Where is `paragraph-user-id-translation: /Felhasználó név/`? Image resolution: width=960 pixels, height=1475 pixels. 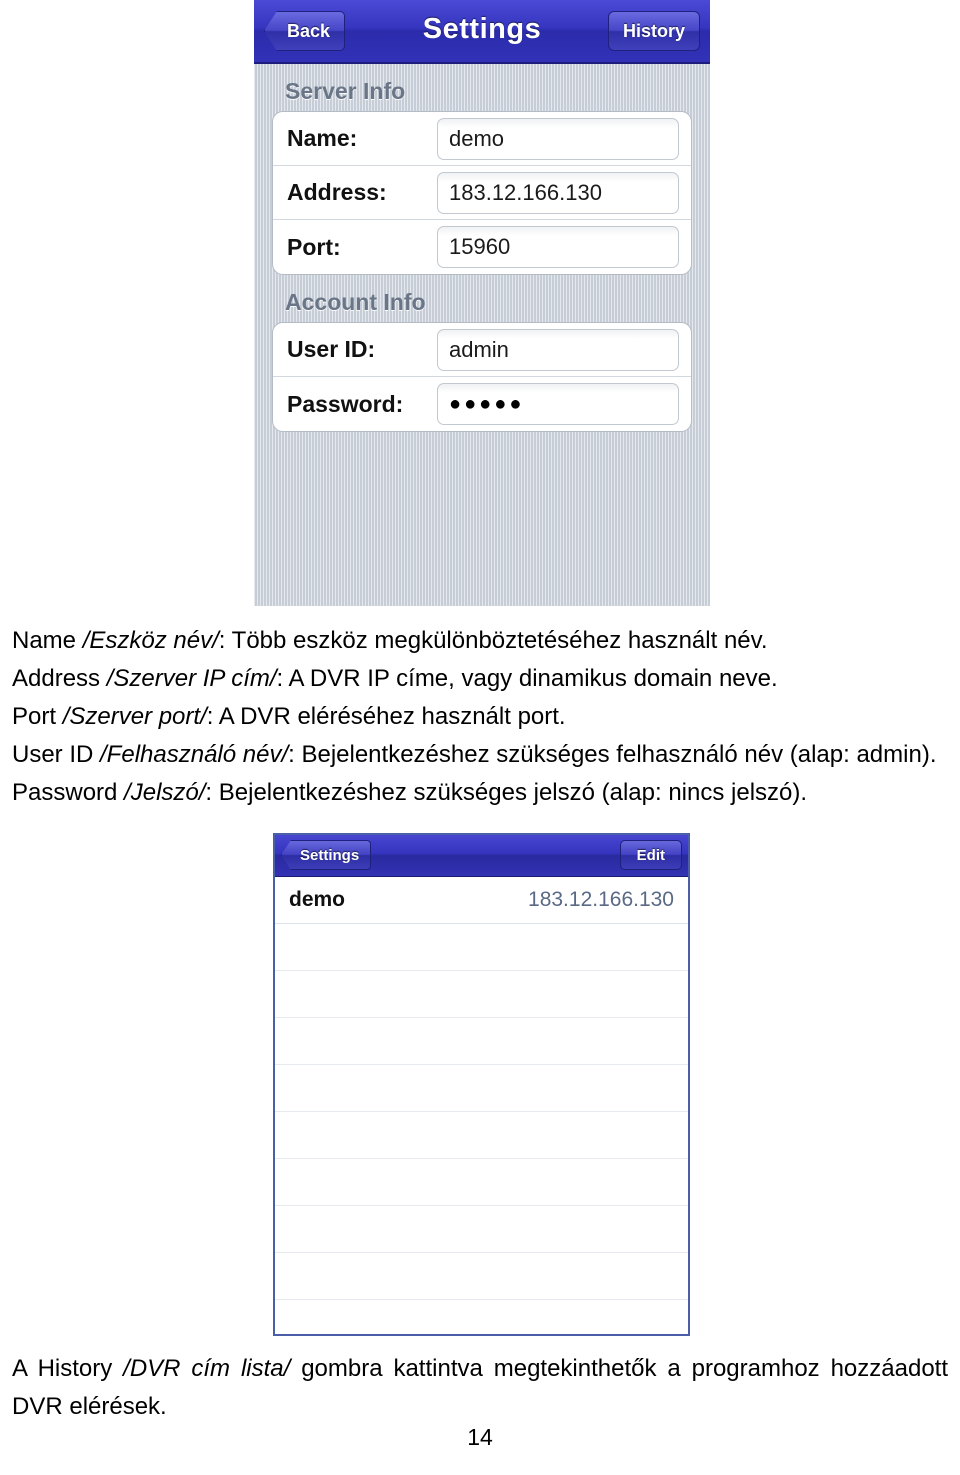 paragraph-user-id-translation: /Felhasználó név/ is located at coordinates (194, 754).